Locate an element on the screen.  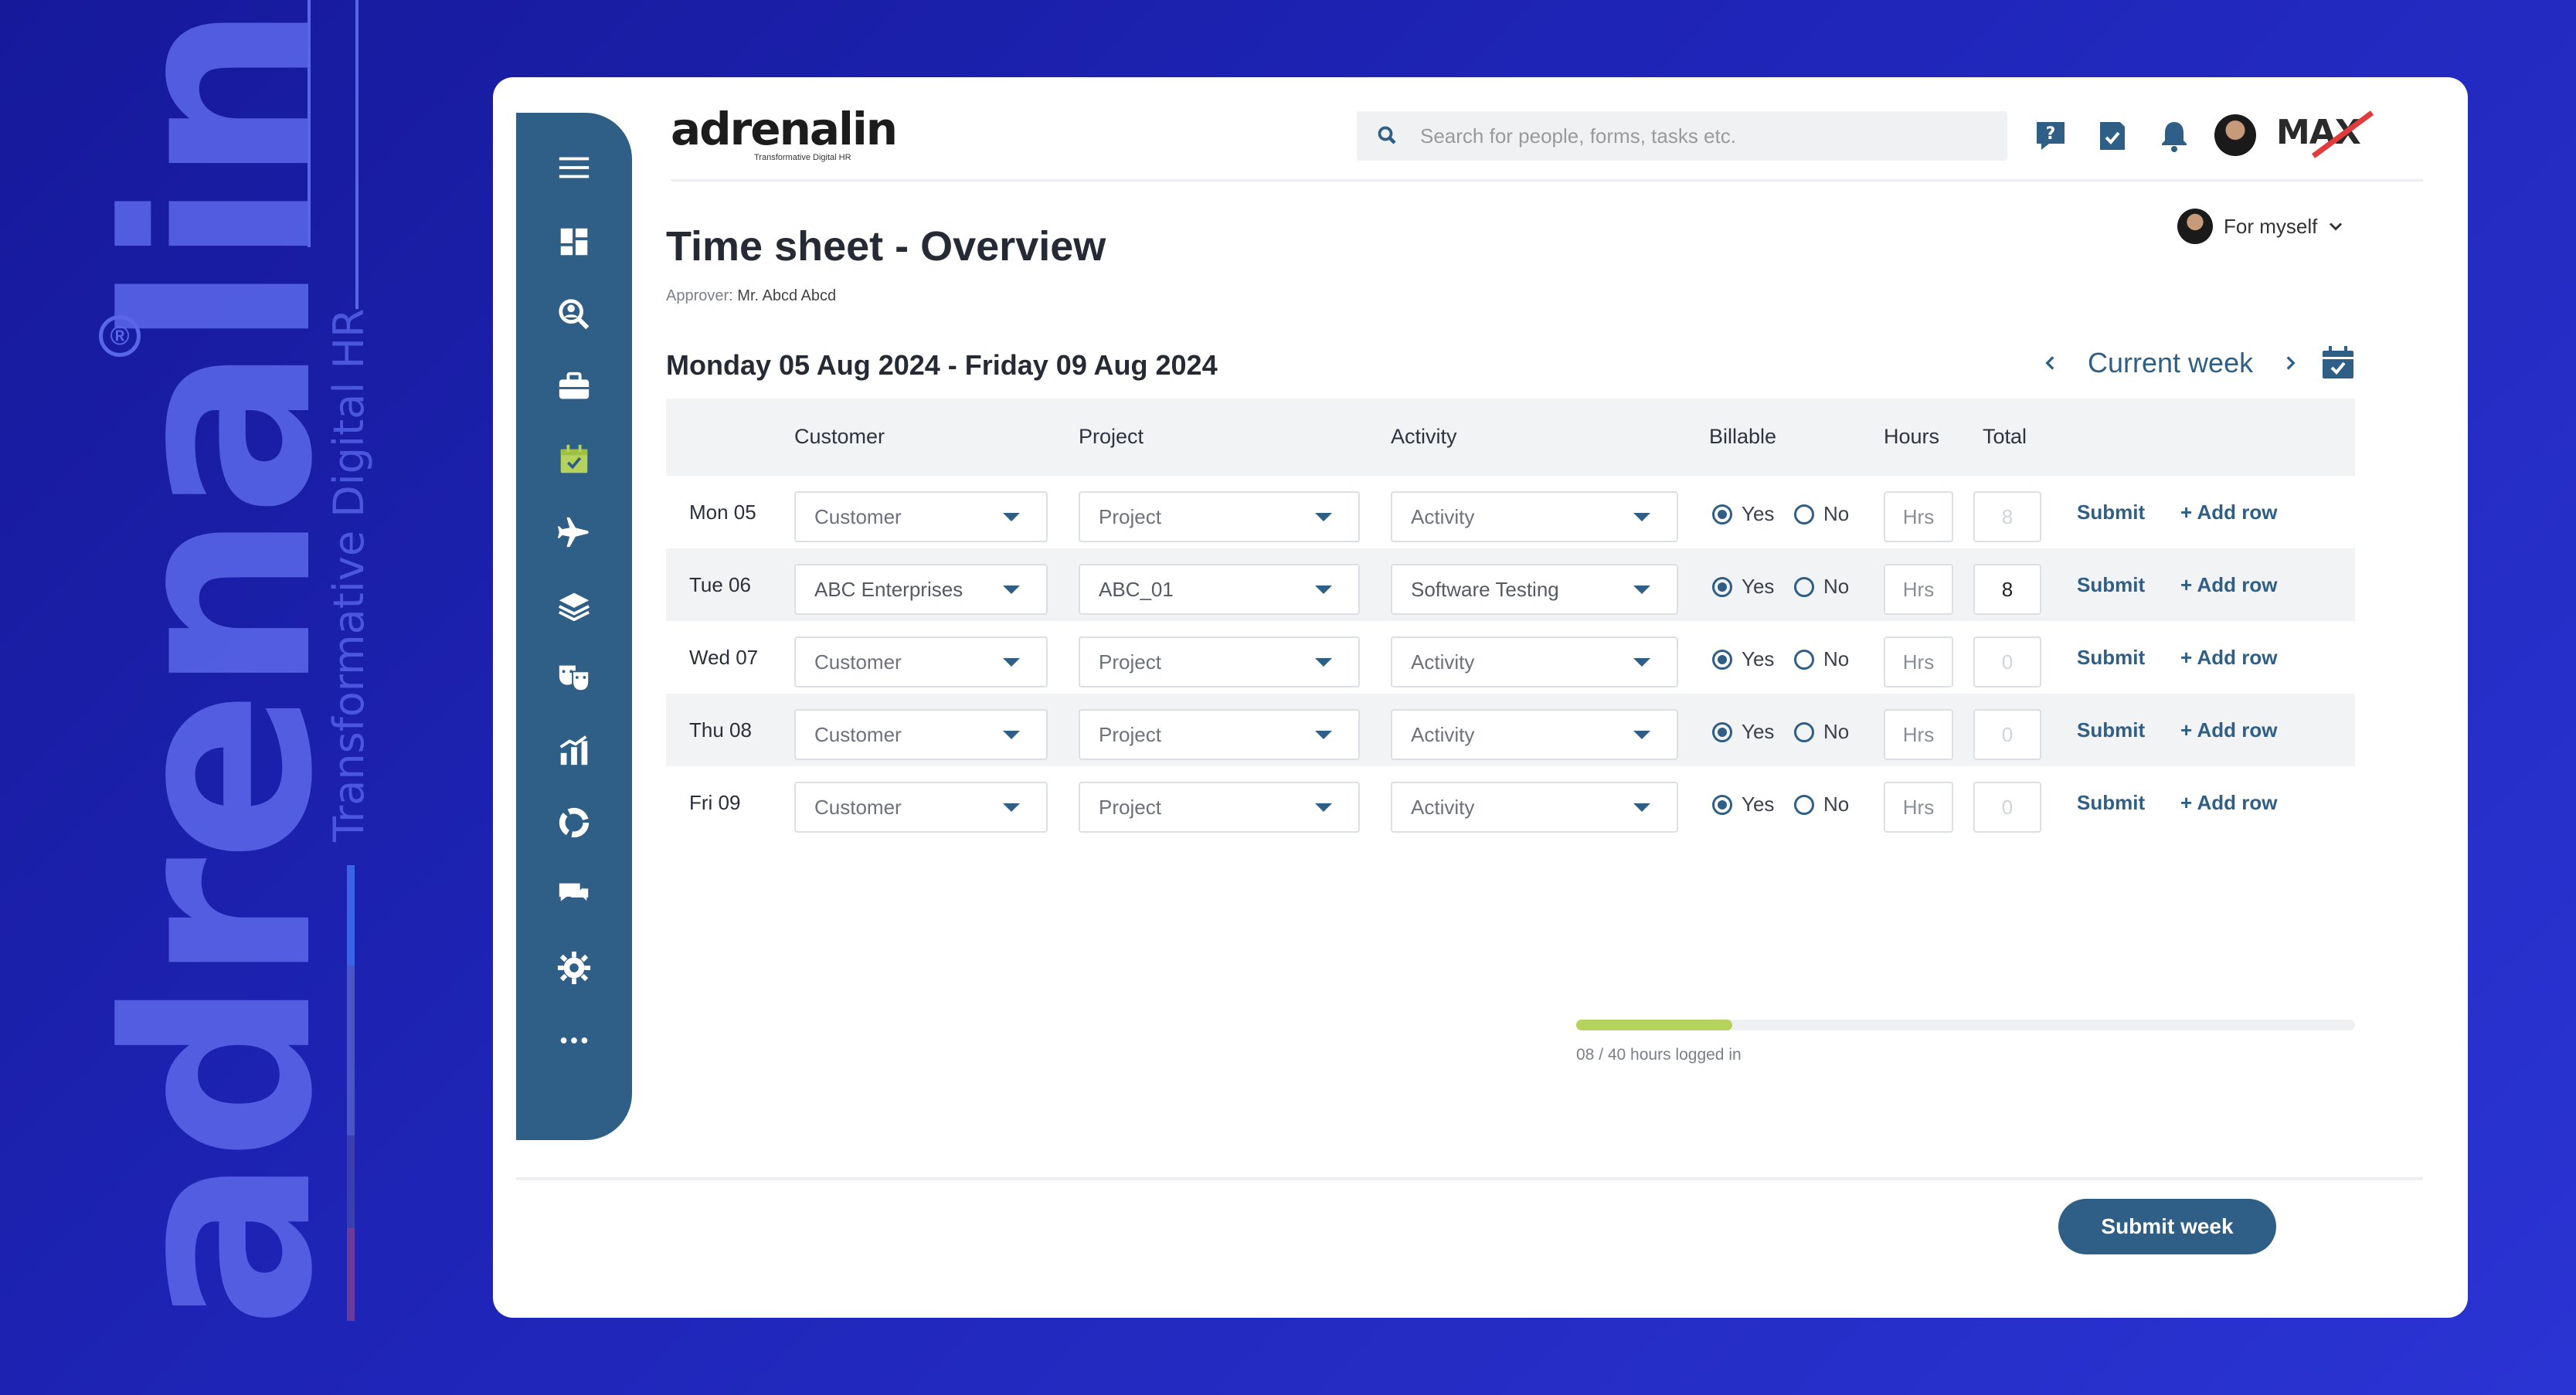
people-search-icon is located at coordinates (574, 314).